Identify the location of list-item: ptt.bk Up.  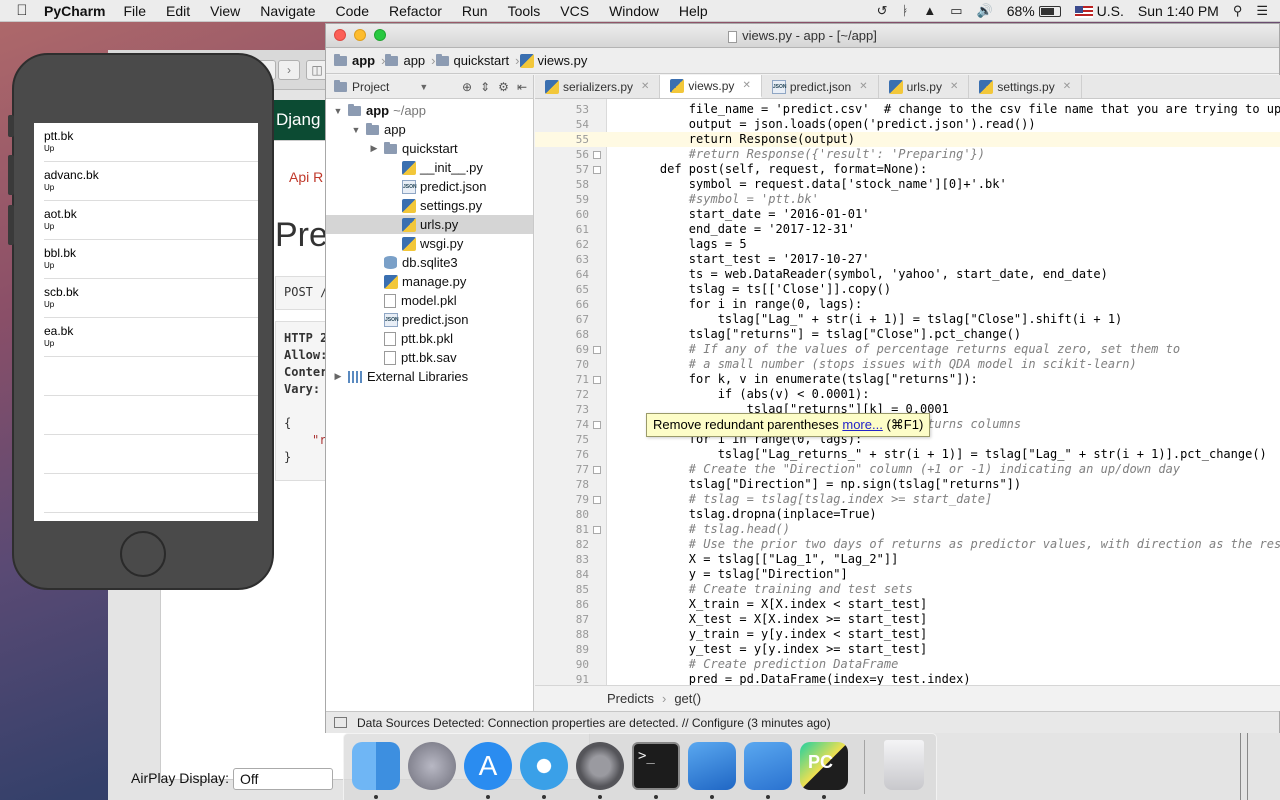
(151, 142).